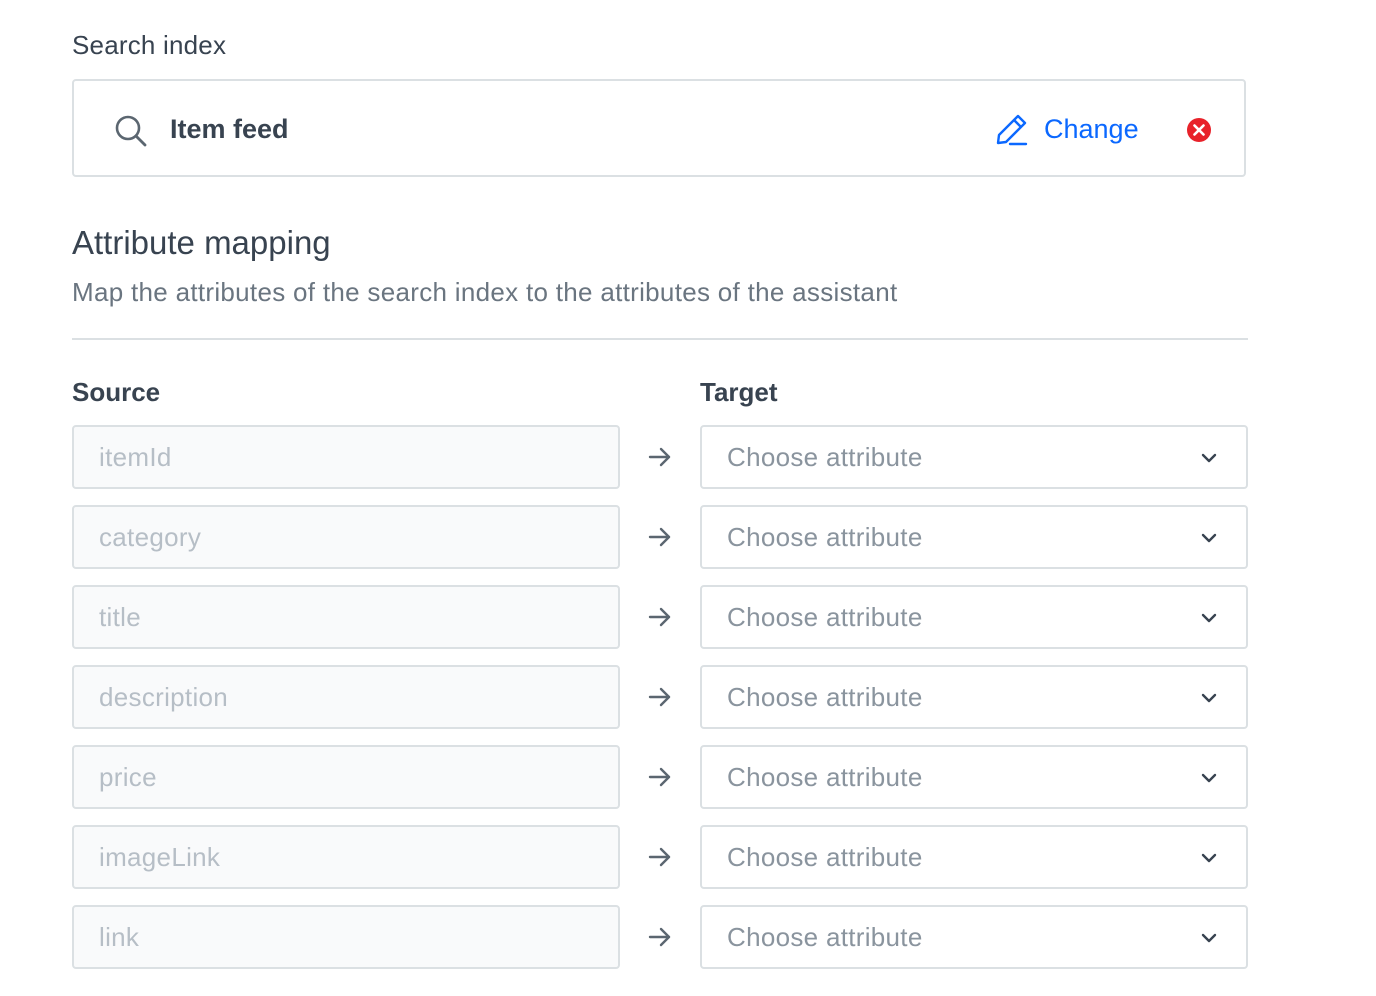  I want to click on mapping-row: itemId Choose attribute, so click(660, 457).